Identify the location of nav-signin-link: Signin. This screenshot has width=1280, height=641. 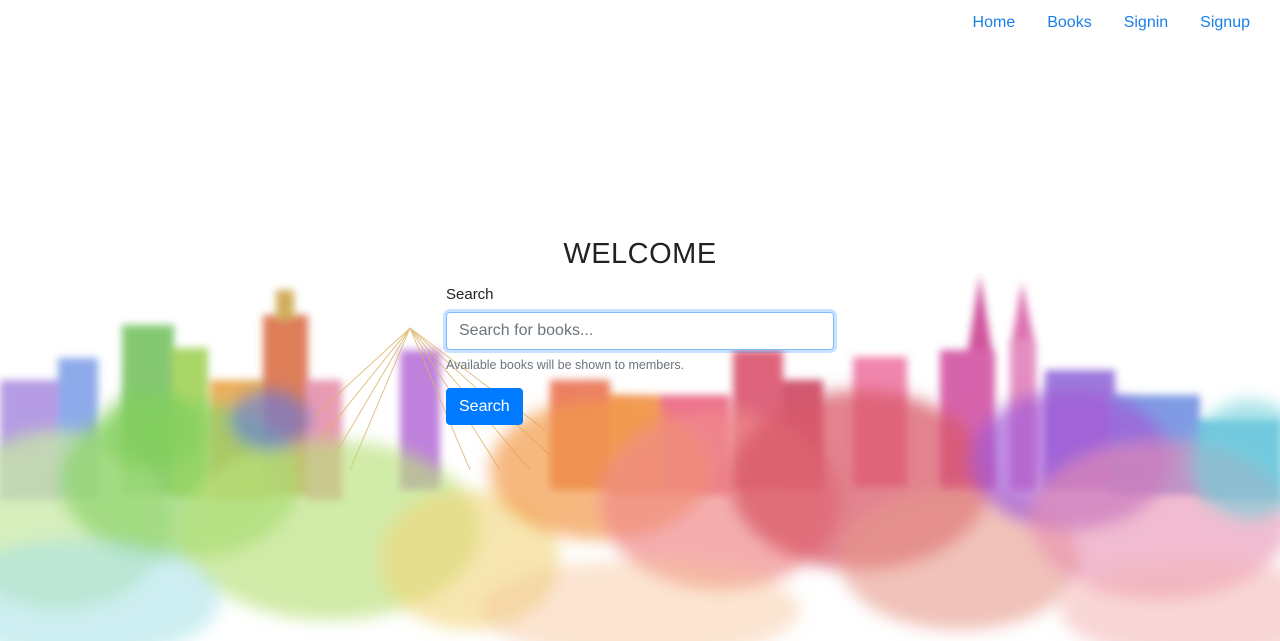
(1146, 23).